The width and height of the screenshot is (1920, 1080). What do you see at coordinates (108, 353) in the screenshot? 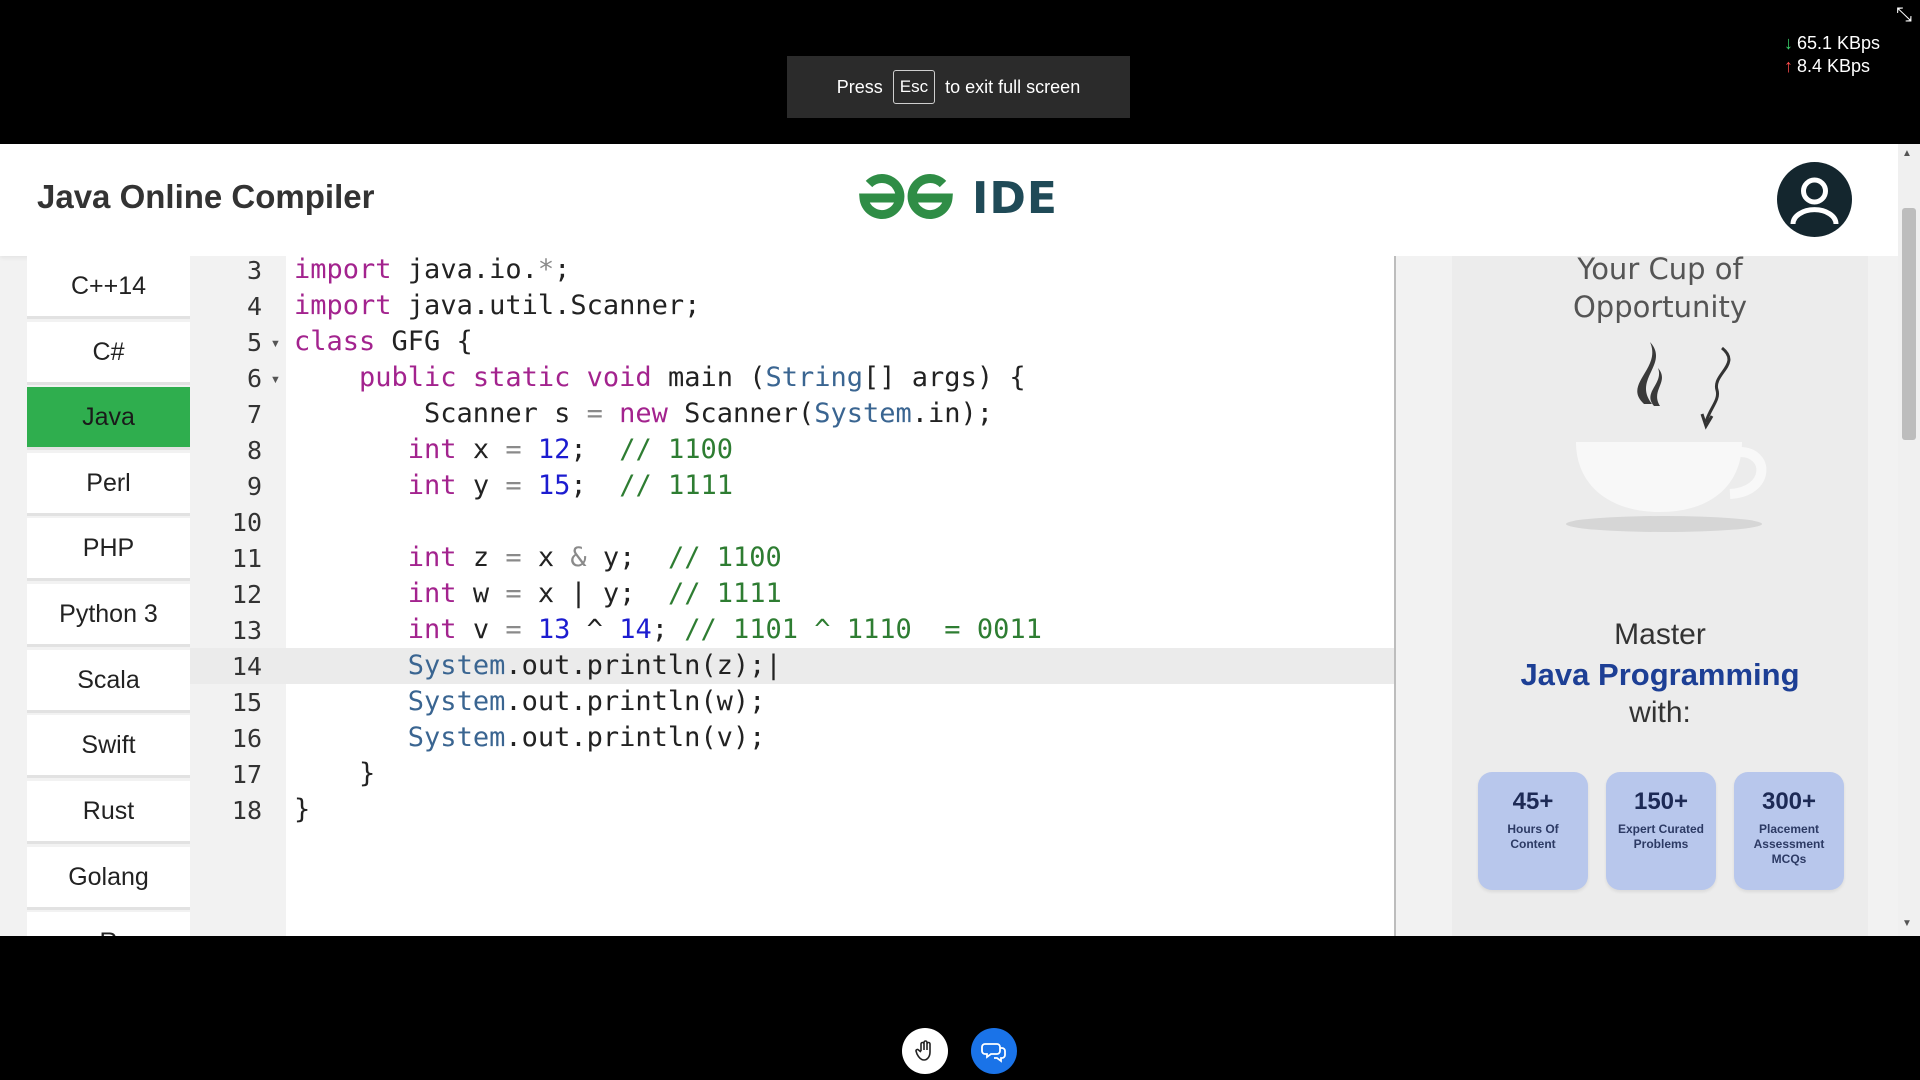
I see `lang-csharp: C#` at bounding box center [108, 353].